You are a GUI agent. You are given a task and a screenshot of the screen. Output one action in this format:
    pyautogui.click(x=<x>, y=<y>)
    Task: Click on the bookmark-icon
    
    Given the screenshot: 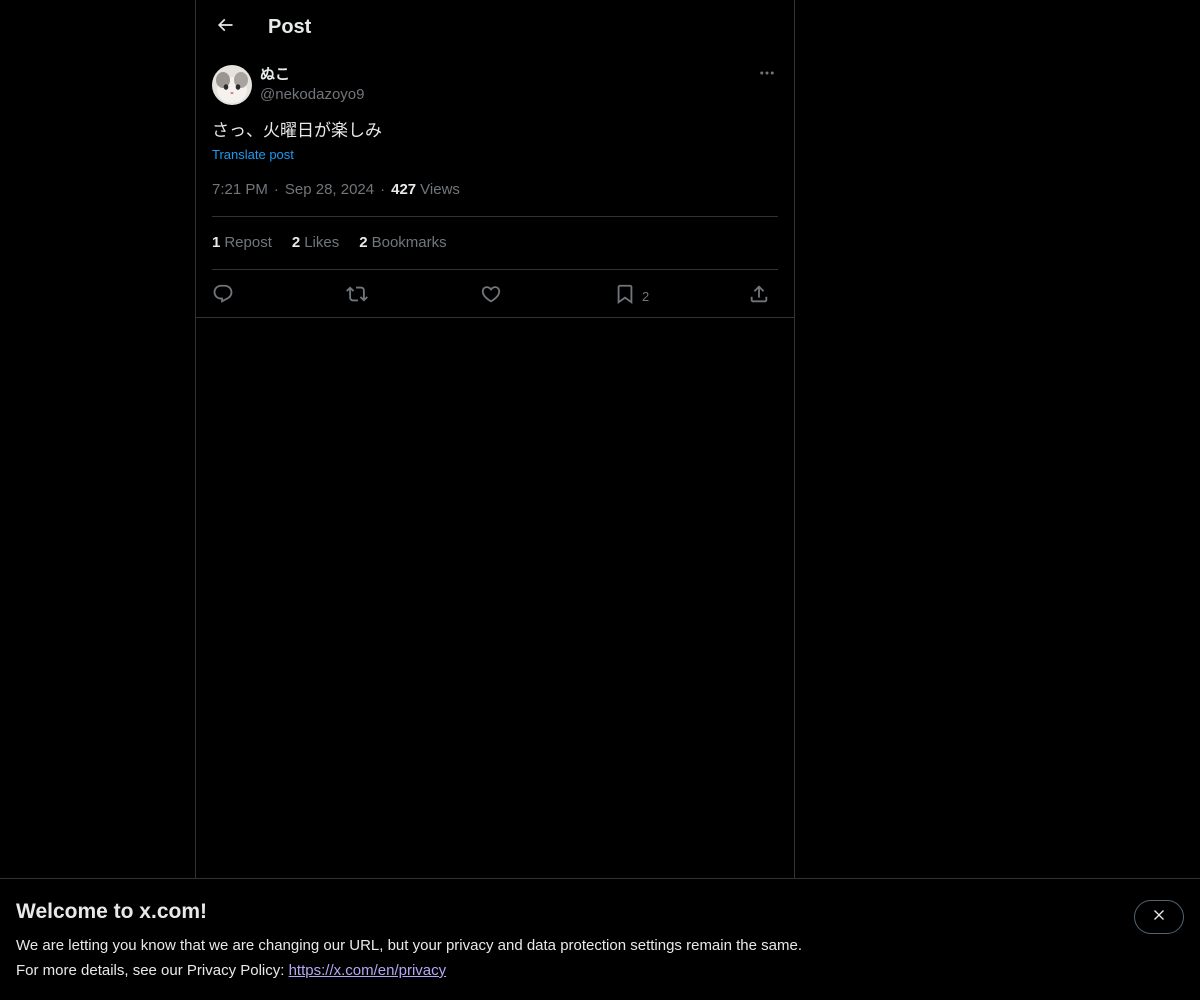 What is the action you would take?
    pyautogui.click(x=625, y=294)
    